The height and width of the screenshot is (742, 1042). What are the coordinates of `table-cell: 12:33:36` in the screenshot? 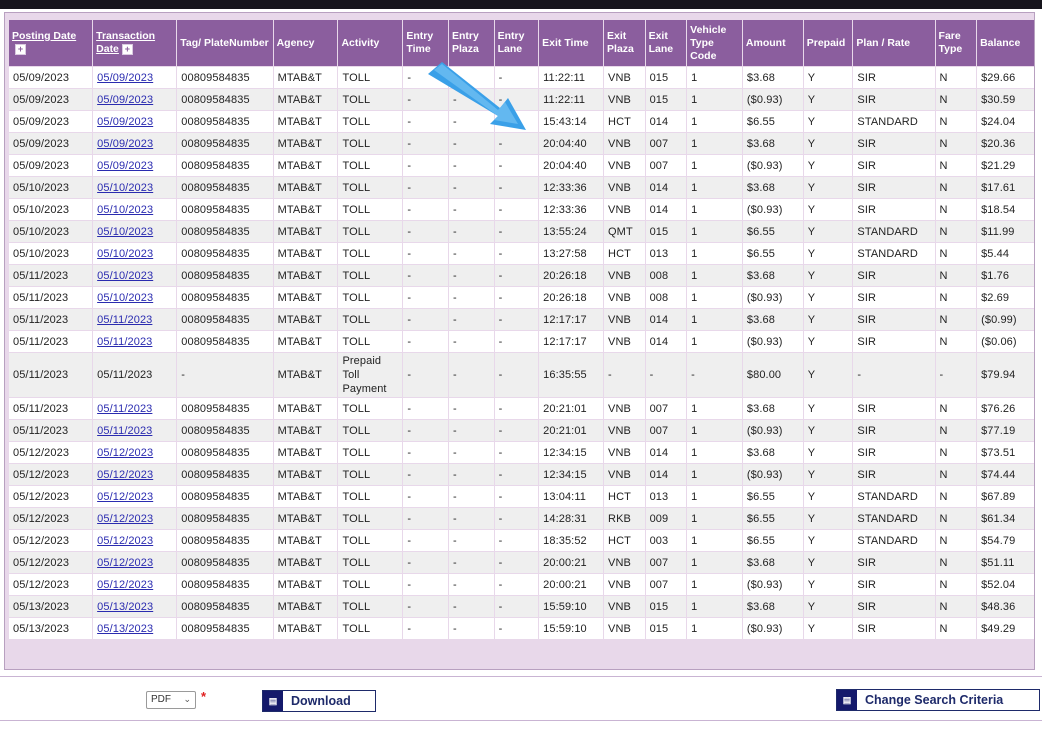 It's located at (571, 187).